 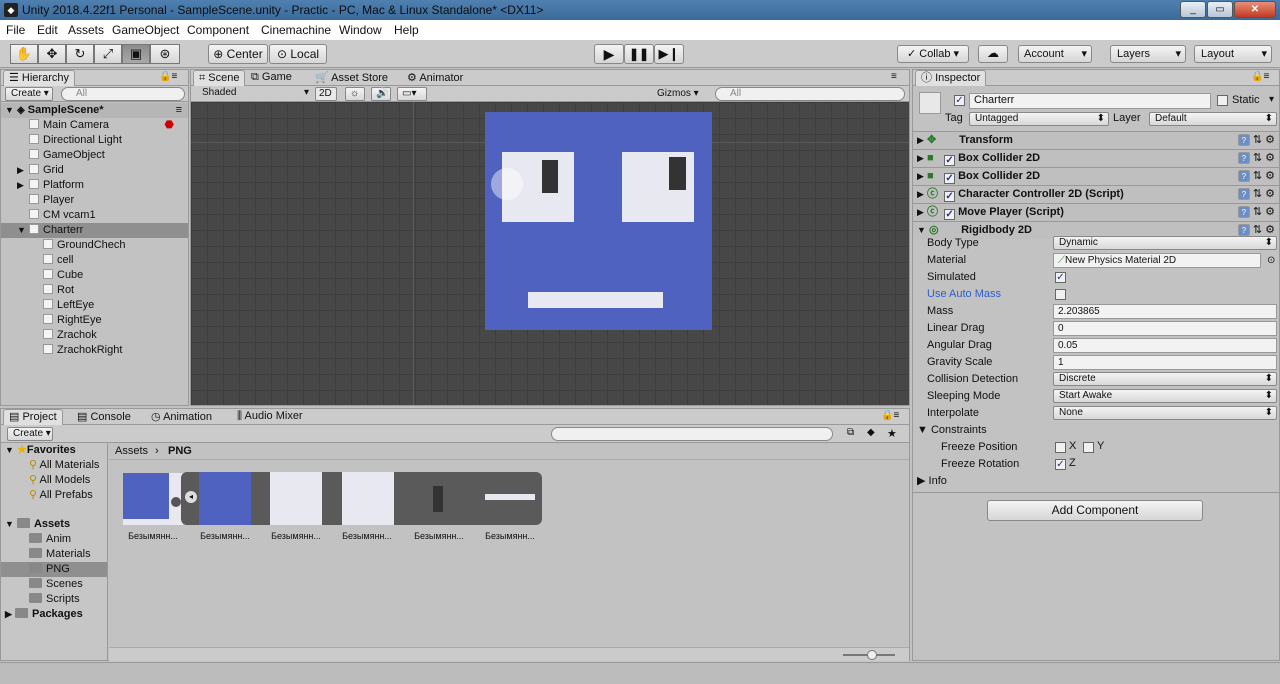 What do you see at coordinates (54, 584) in the screenshot?
I see `folder-scenes: Scenes` at bounding box center [54, 584].